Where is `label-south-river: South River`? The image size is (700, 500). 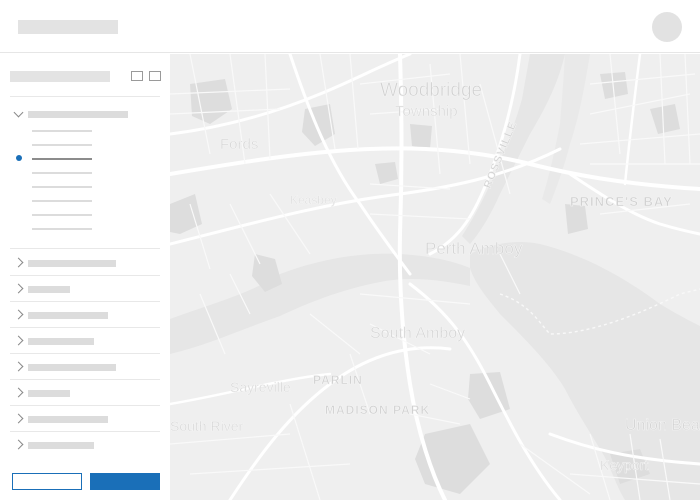
label-south-river: South River is located at coordinates (206, 426).